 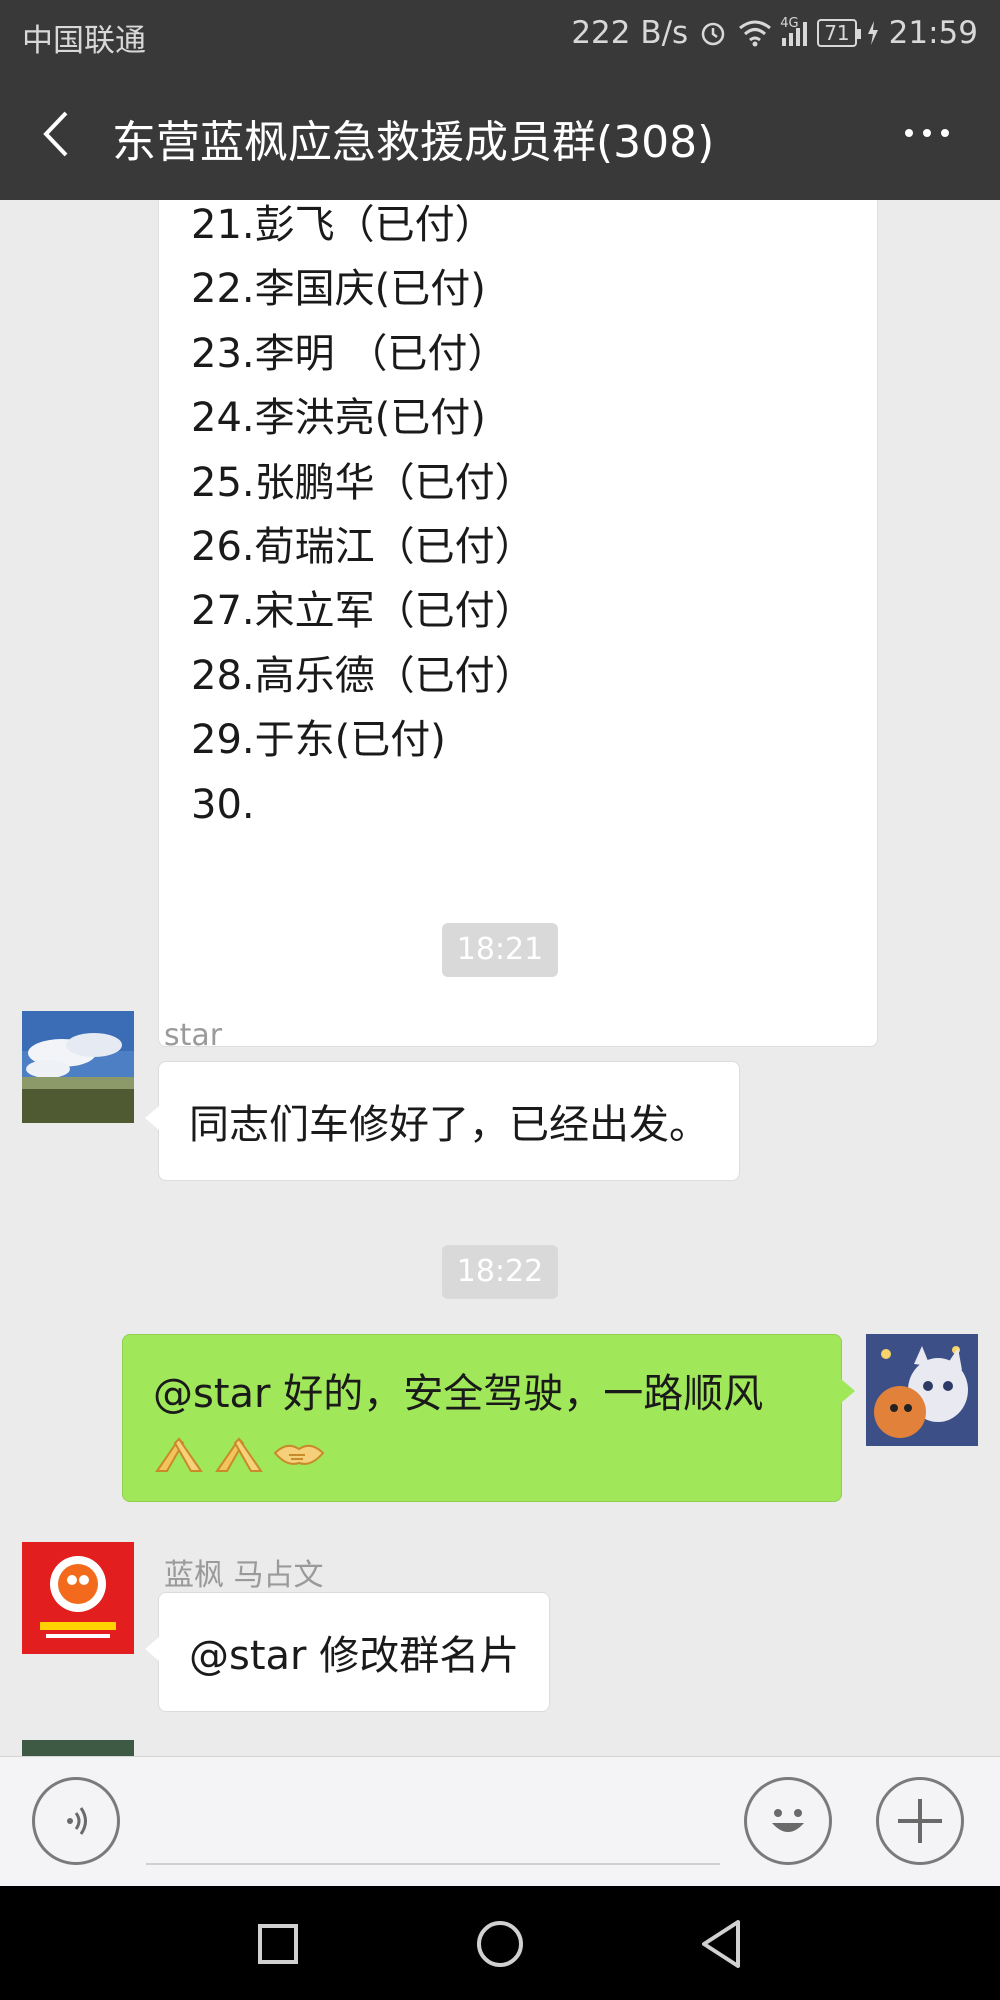 What do you see at coordinates (347, 1652) in the screenshot?
I see `message-bubble: @star 修改群名片` at bounding box center [347, 1652].